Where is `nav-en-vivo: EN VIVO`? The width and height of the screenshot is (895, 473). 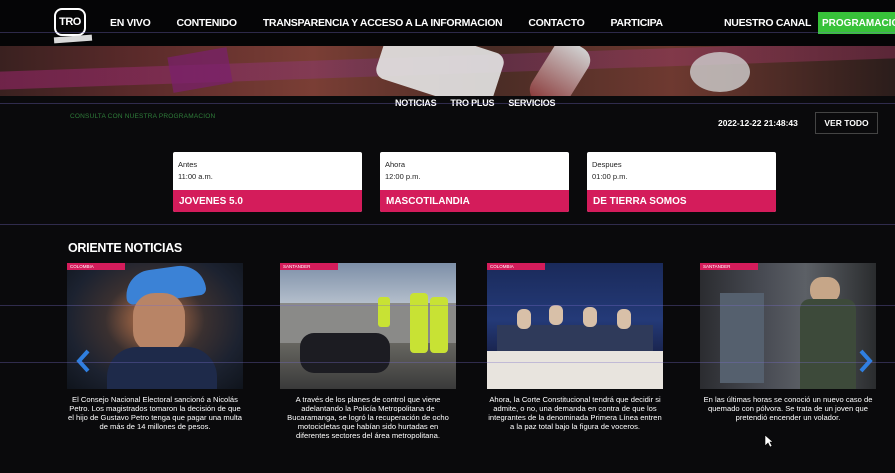 nav-en-vivo: EN VIVO is located at coordinates (130, 23).